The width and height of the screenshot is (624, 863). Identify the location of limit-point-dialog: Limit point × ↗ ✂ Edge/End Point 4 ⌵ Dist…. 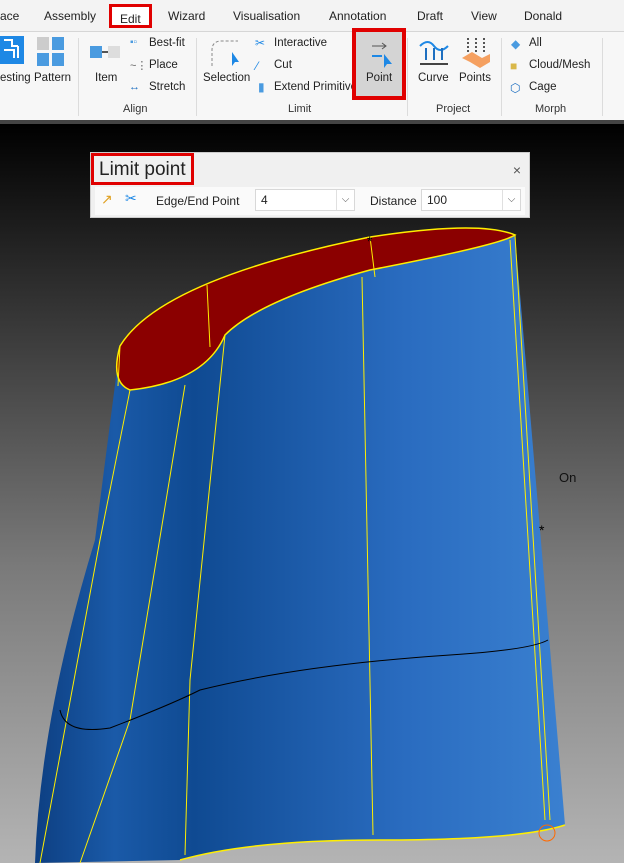
(310, 185).